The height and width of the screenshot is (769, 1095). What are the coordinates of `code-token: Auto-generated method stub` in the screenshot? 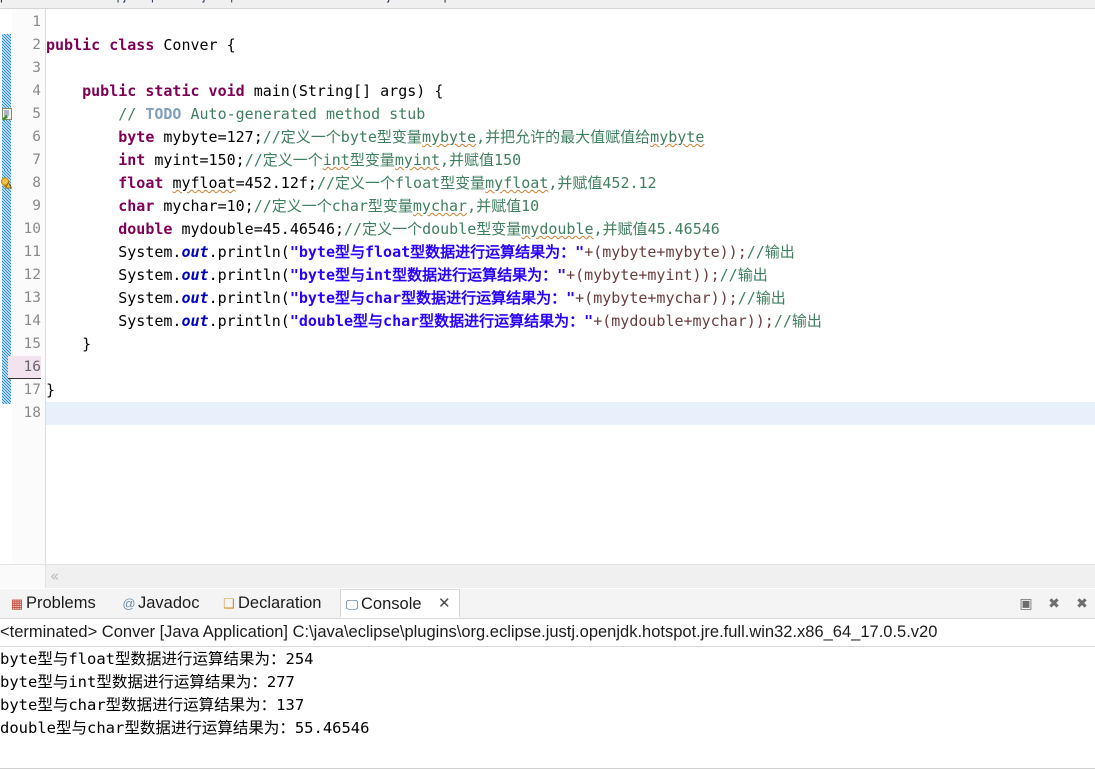 It's located at (303, 114).